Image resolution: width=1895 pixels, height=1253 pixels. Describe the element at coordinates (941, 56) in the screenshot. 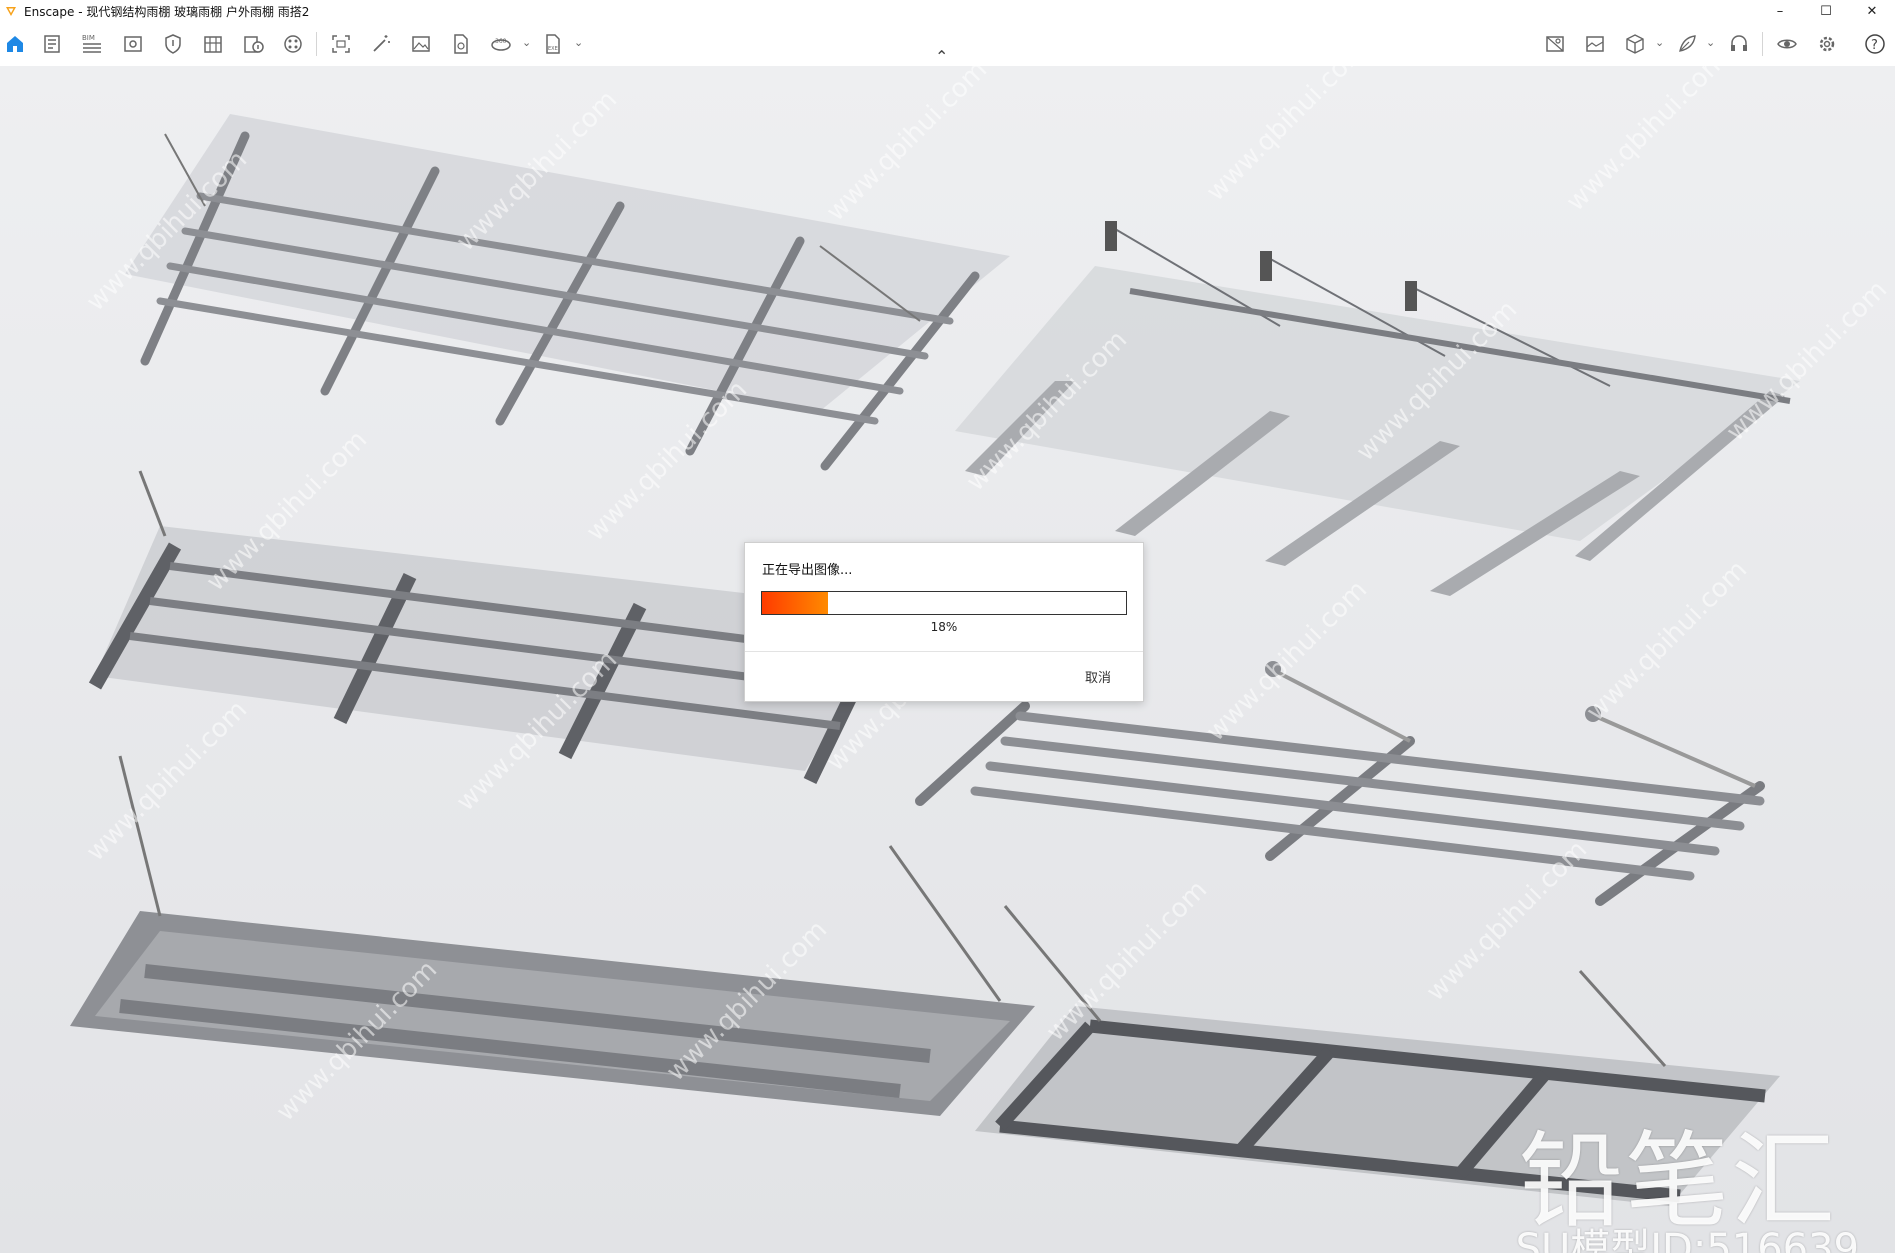

I see `collapse-toolbar-chevron-icon: ⌃` at that location.